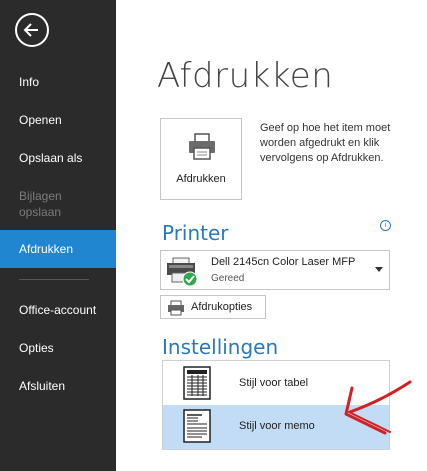 This screenshot has width=427, height=471. Describe the element at coordinates (202, 146) in the screenshot. I see `printer-icon` at that location.